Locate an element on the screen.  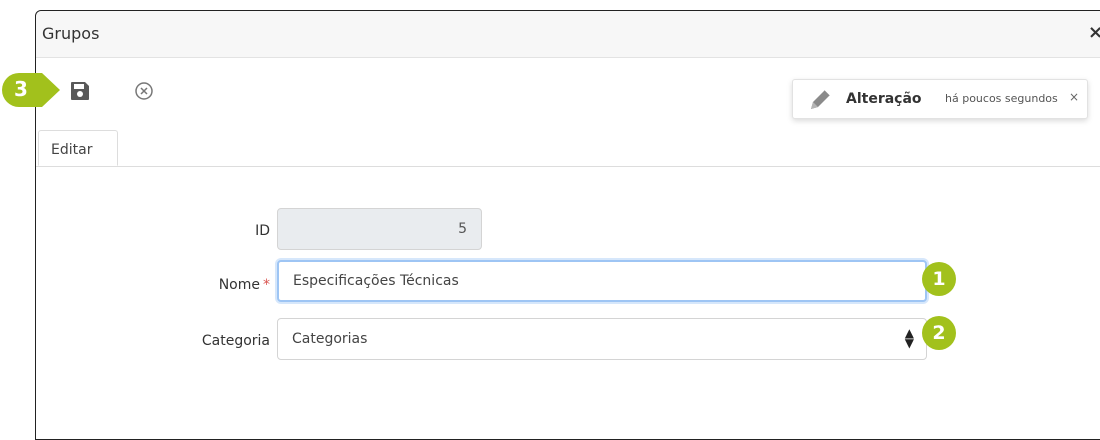
callout-badge-2: 2 is located at coordinates (939, 333).